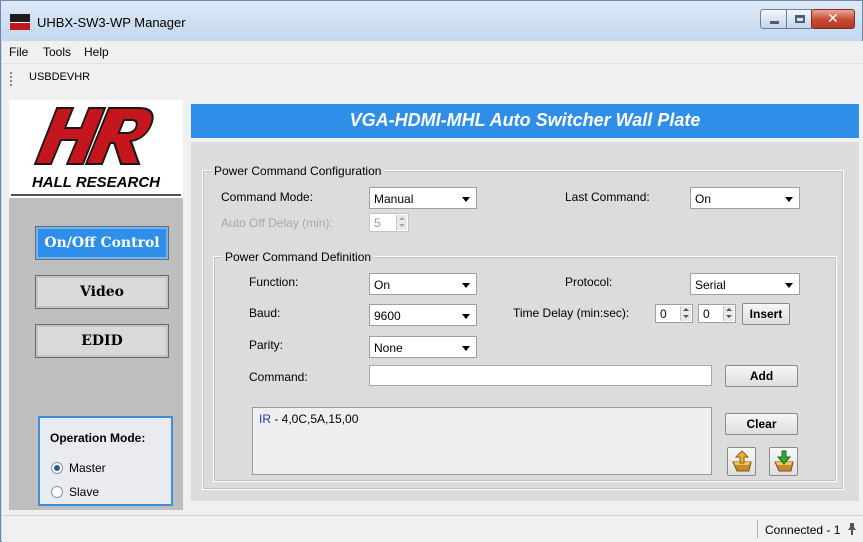 This screenshot has height=542, width=863. I want to click on download-icon, so click(784, 461).